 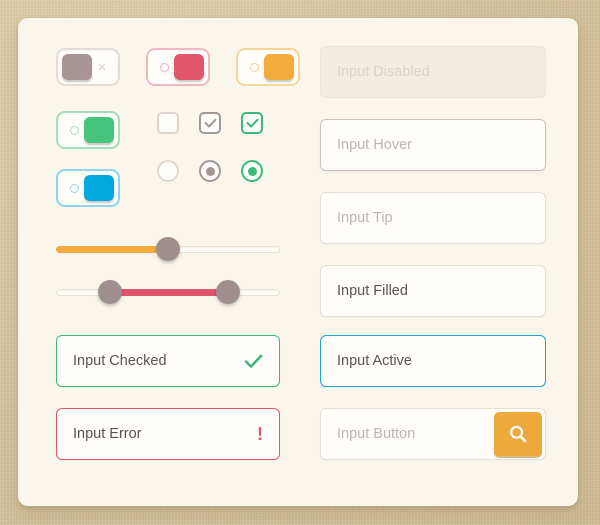 I want to click on exclamation-icon: !, so click(x=260, y=434).